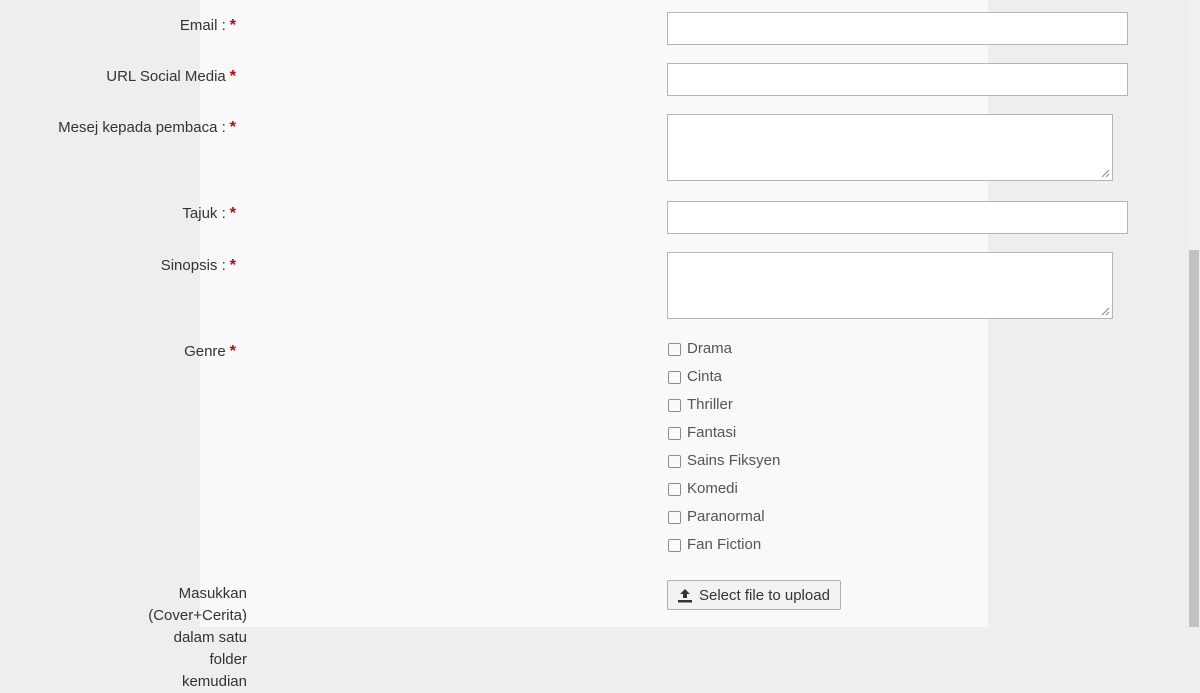 This screenshot has height=693, width=1200. Describe the element at coordinates (726, 516) in the screenshot. I see `genre-option-label: Paranormal` at that location.